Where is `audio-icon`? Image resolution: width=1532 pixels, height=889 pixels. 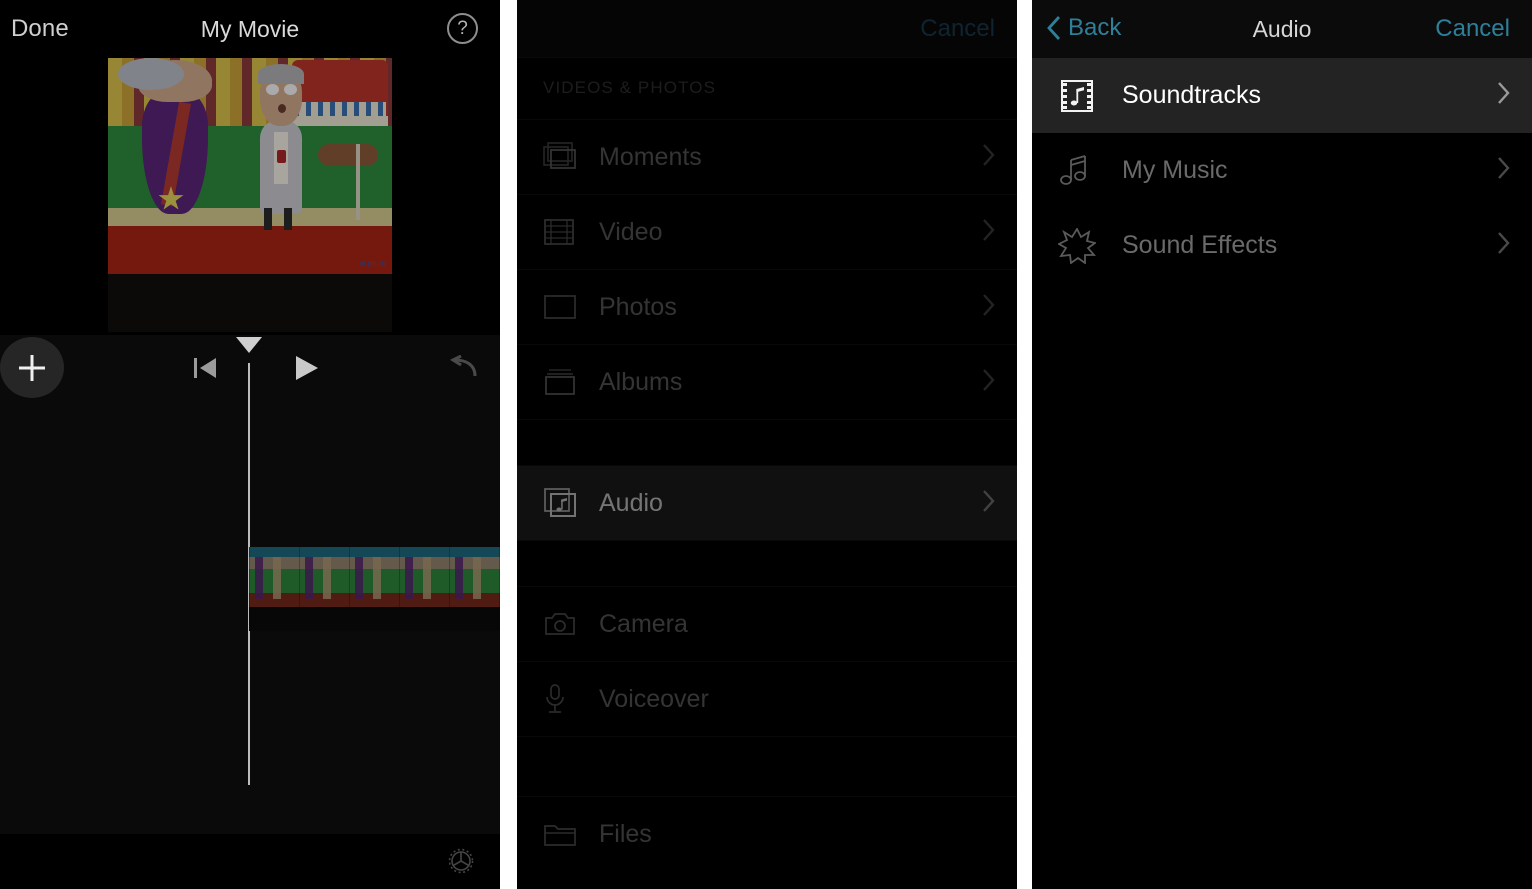 audio-icon is located at coordinates (571, 503).